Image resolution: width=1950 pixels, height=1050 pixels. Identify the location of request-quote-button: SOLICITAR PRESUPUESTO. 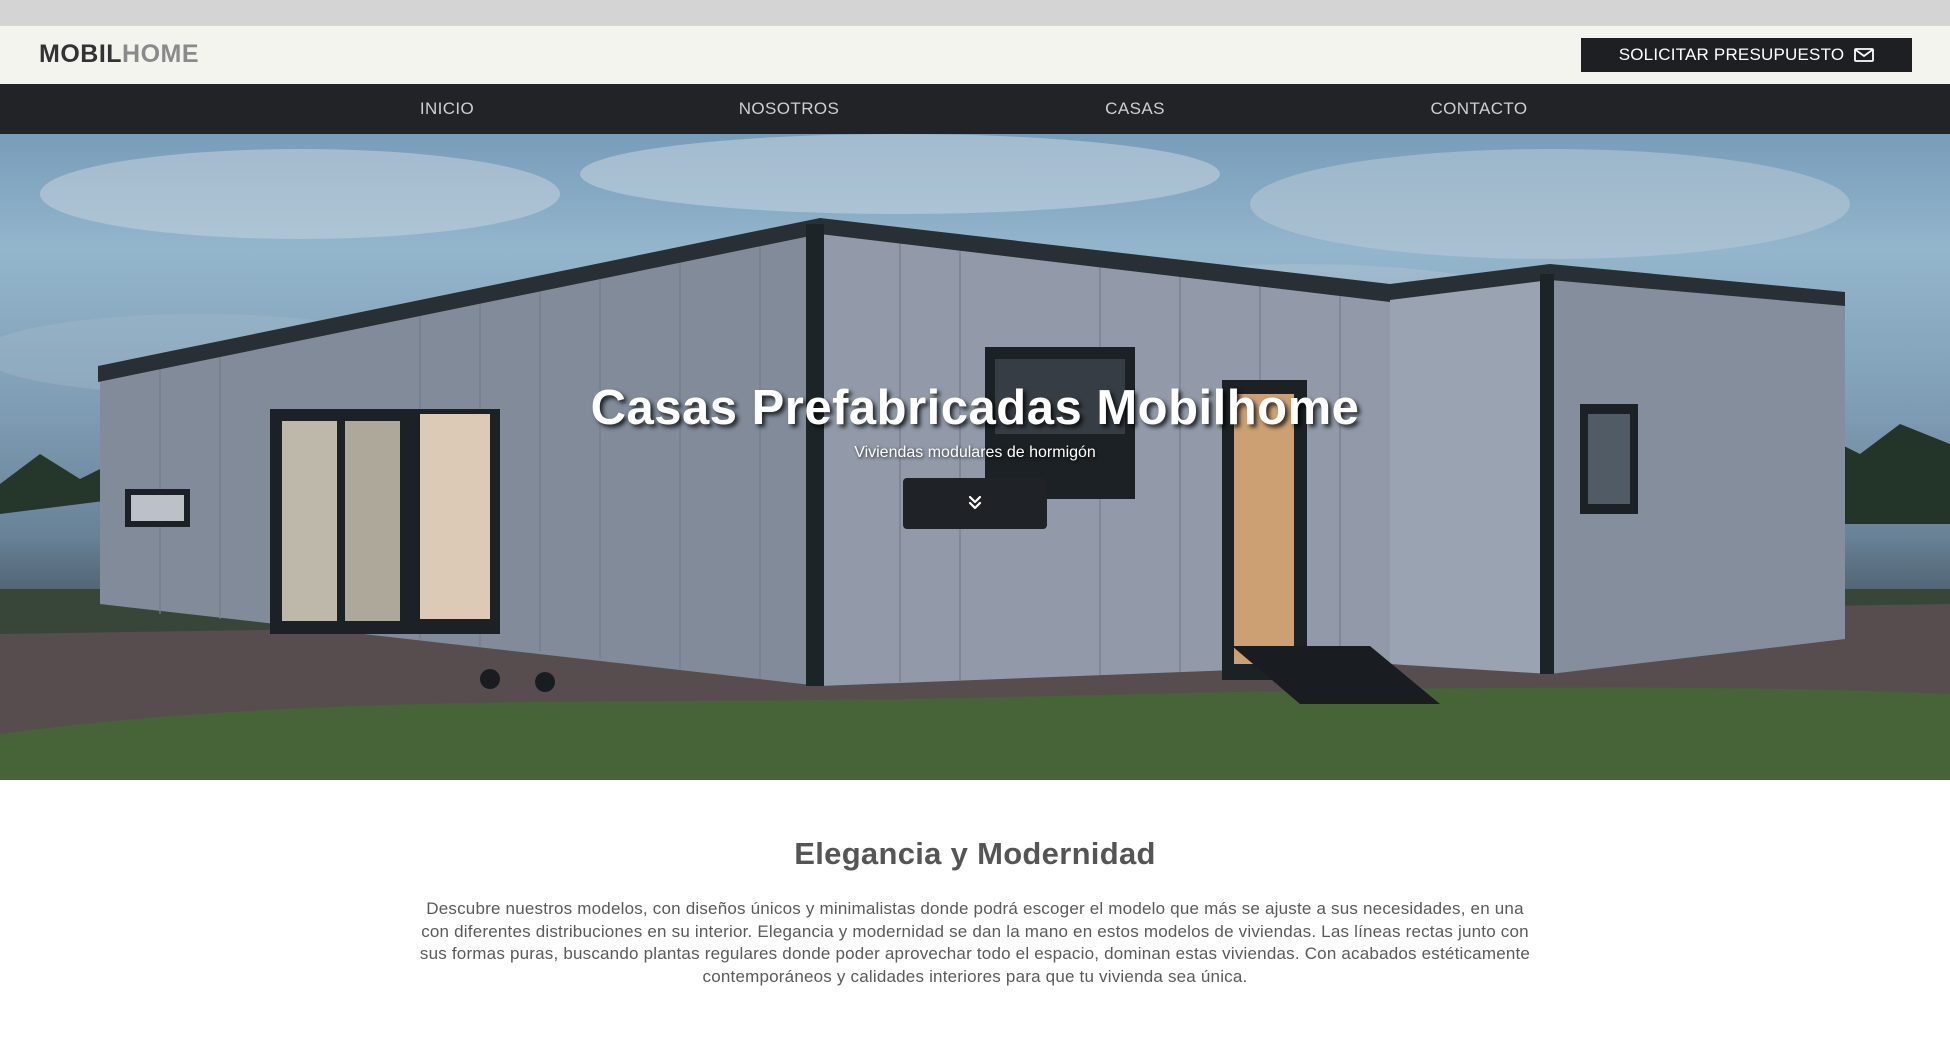
(1746, 55).